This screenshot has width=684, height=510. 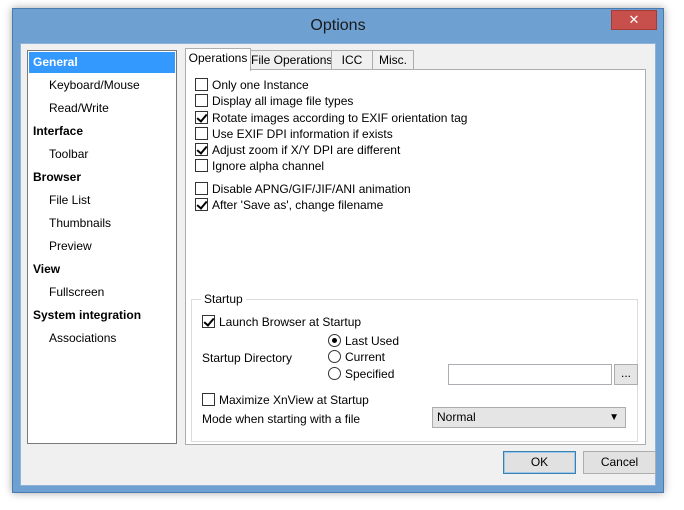 I want to click on startup-legend: Startup, so click(x=223, y=299).